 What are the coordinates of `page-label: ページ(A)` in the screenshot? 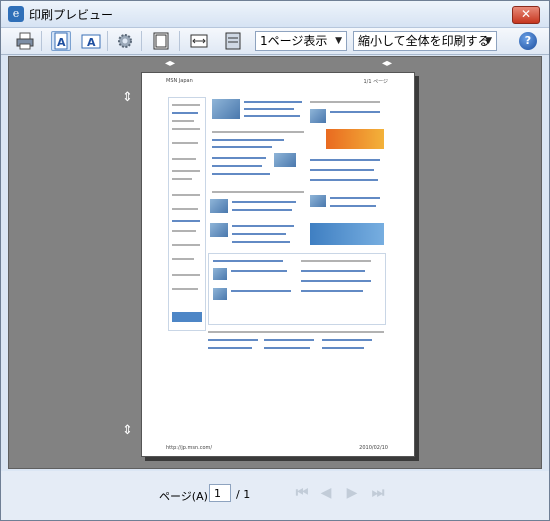 It's located at (183, 496).